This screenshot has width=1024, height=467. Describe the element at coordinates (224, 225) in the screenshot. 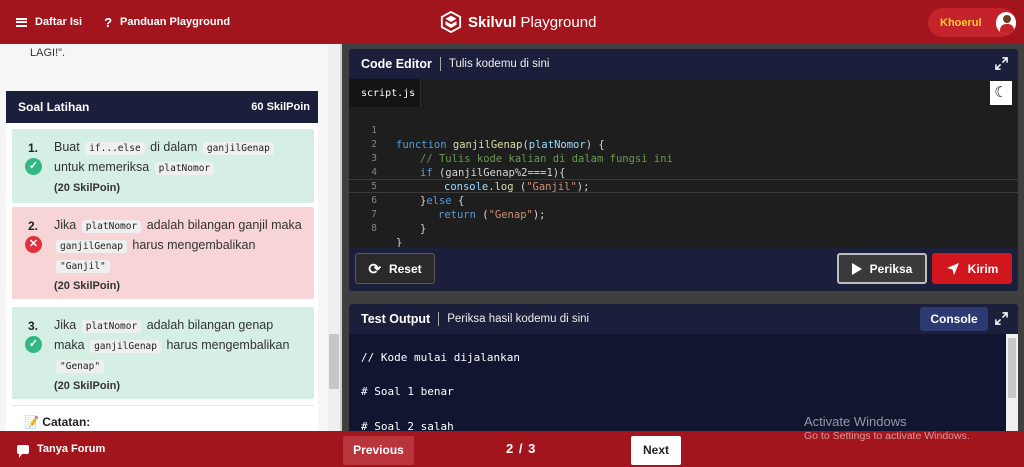

I see `question-text-part: adalah bilangan ganjil maka` at that location.